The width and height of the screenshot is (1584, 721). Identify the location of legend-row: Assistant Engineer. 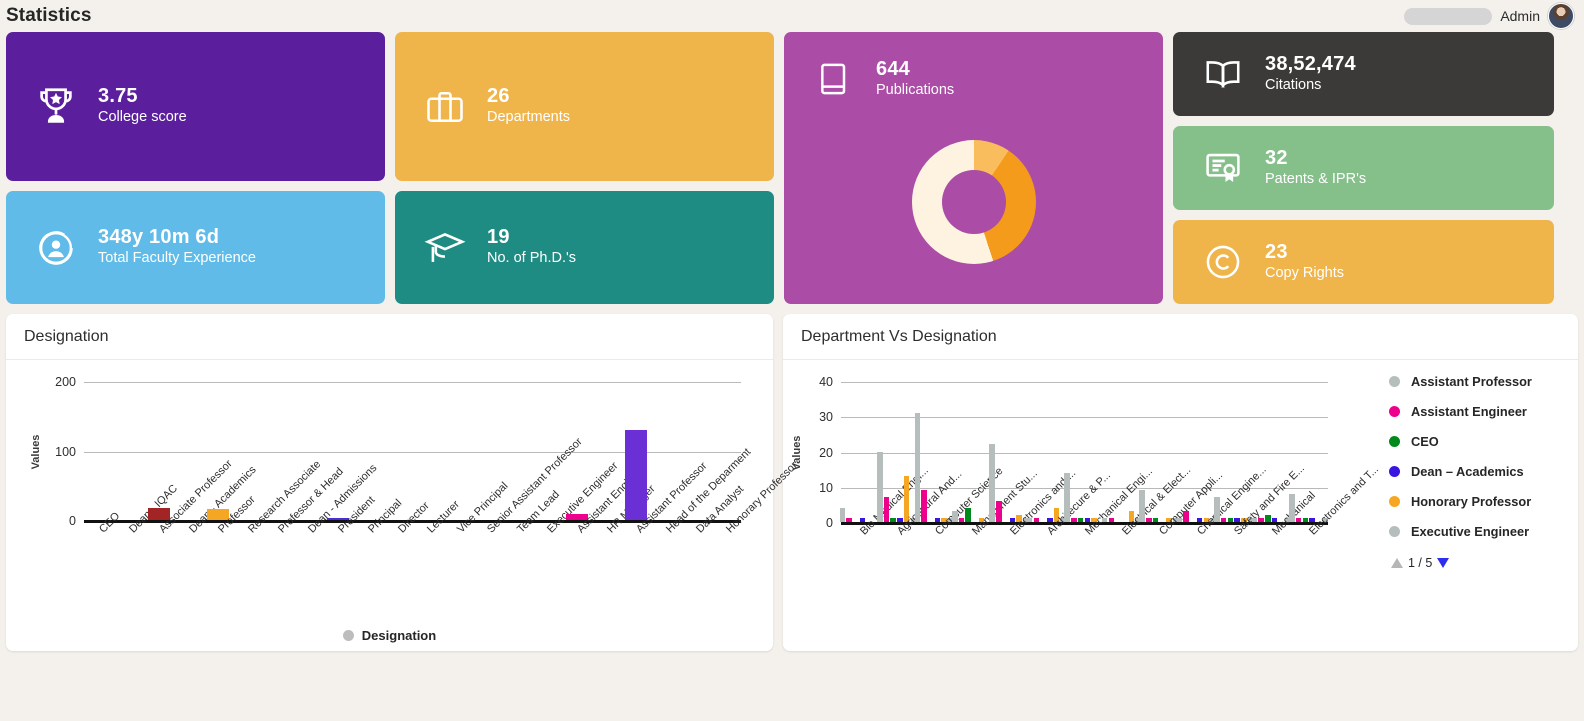
(1476, 411).